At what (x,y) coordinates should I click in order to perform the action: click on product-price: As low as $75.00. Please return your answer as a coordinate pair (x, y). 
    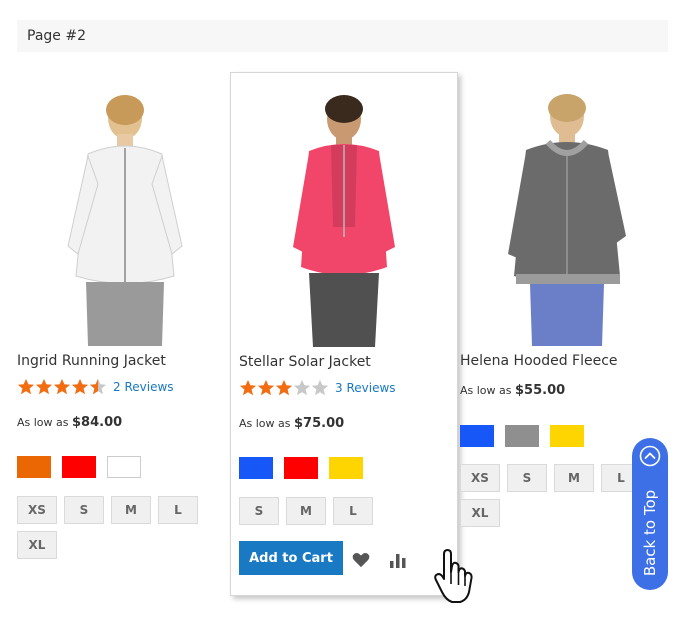
    Looking at the image, I should click on (291, 423).